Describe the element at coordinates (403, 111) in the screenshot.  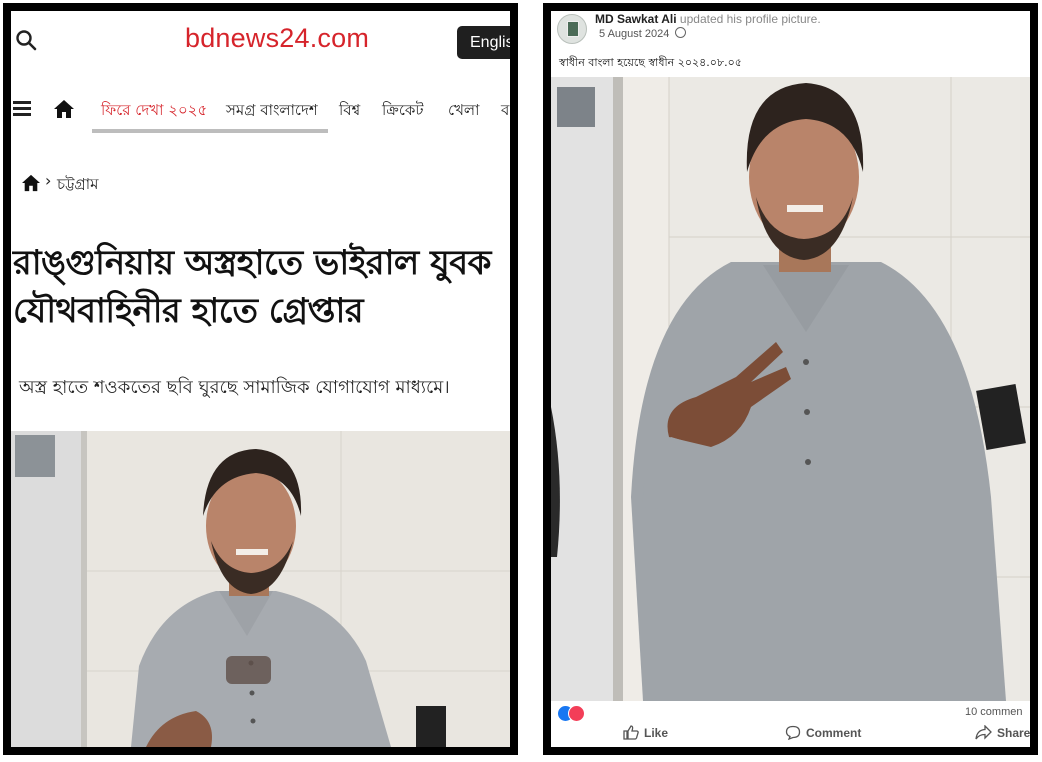
I see `nav-item-cricket: ক্রিকেট` at that location.